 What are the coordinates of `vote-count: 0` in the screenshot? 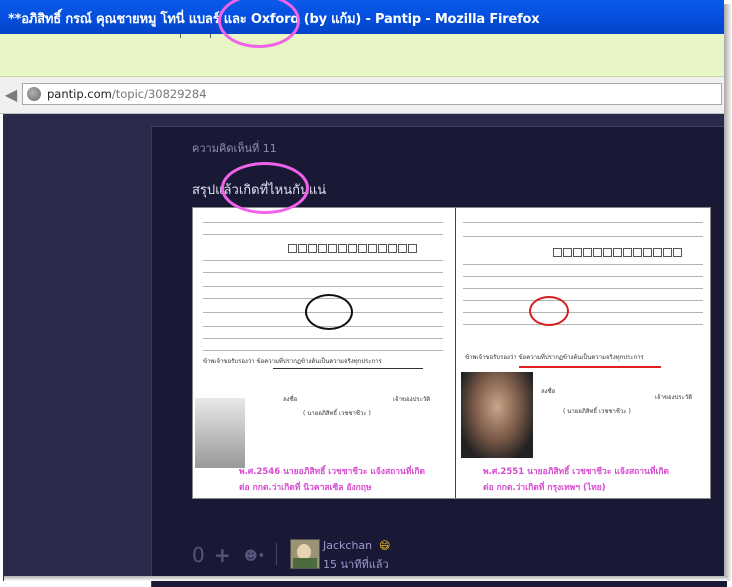 It's located at (198, 555).